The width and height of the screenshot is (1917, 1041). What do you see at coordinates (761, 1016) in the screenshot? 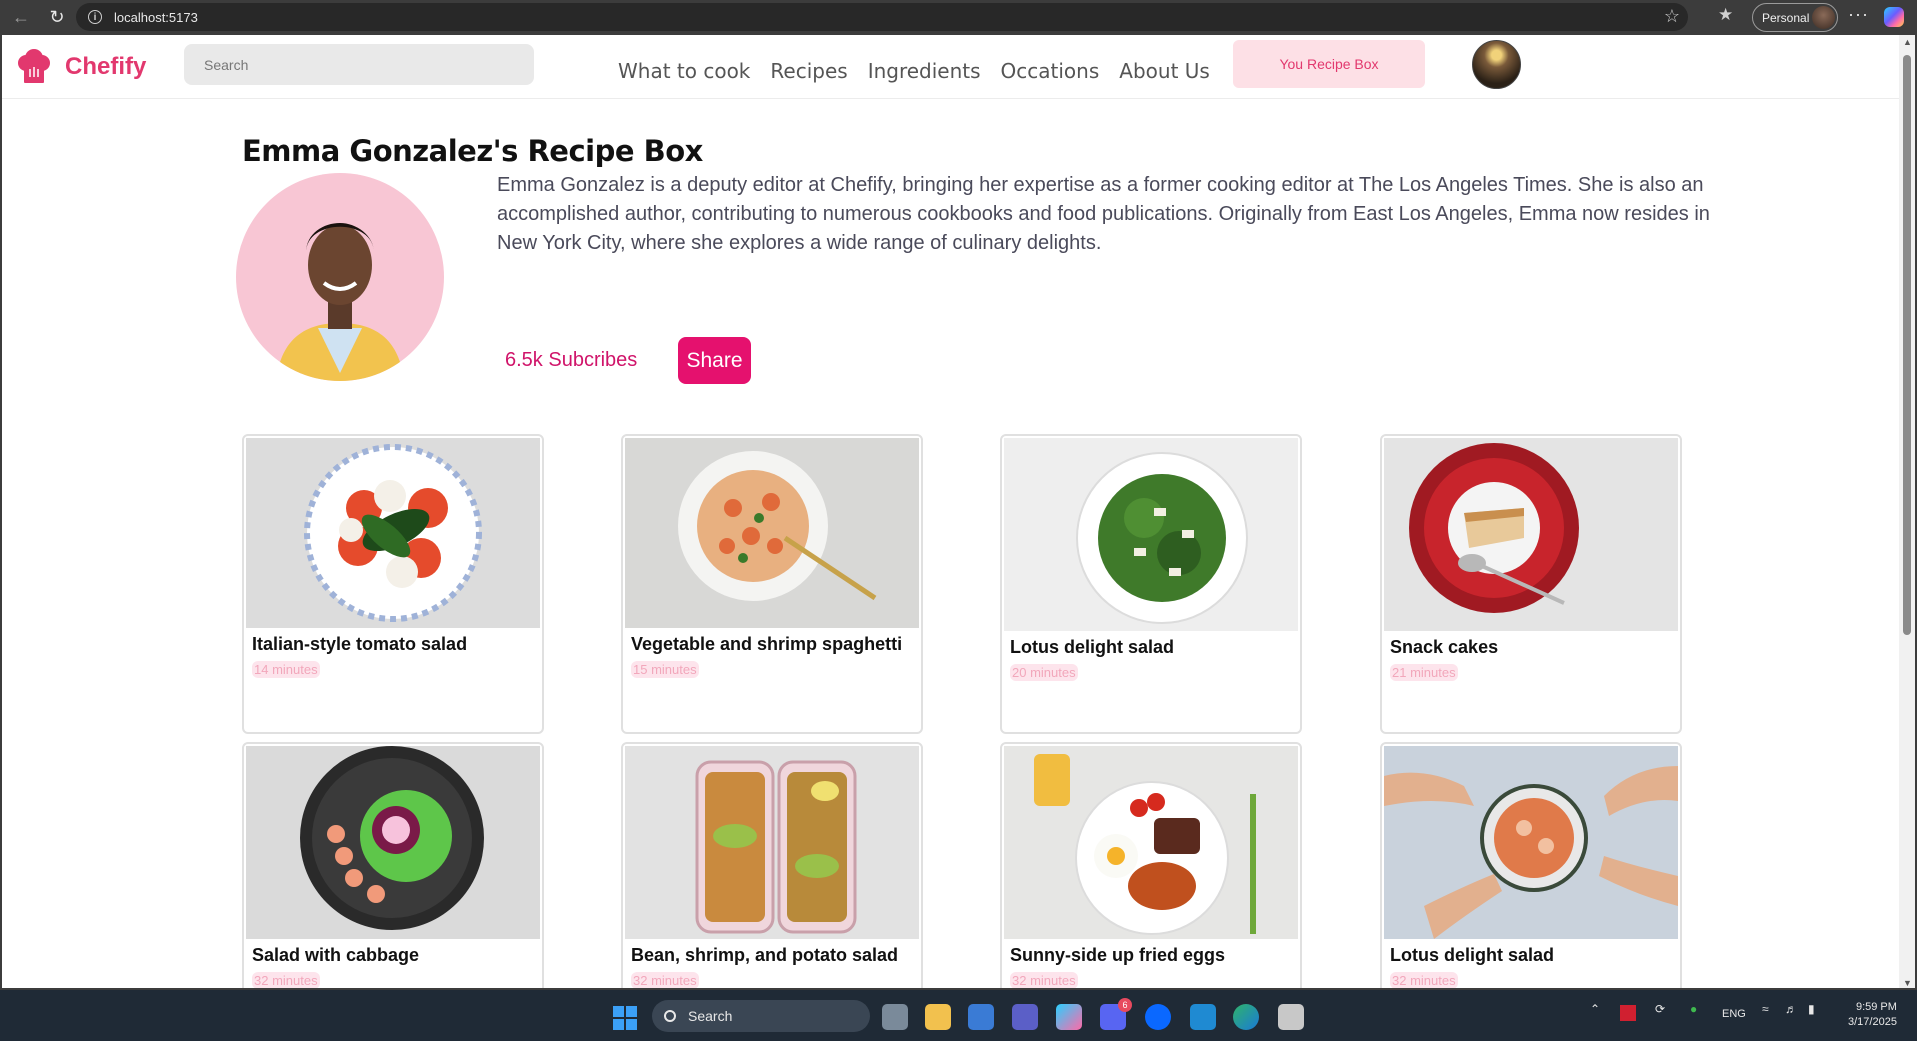
I see `taskbar-search: Search` at bounding box center [761, 1016].